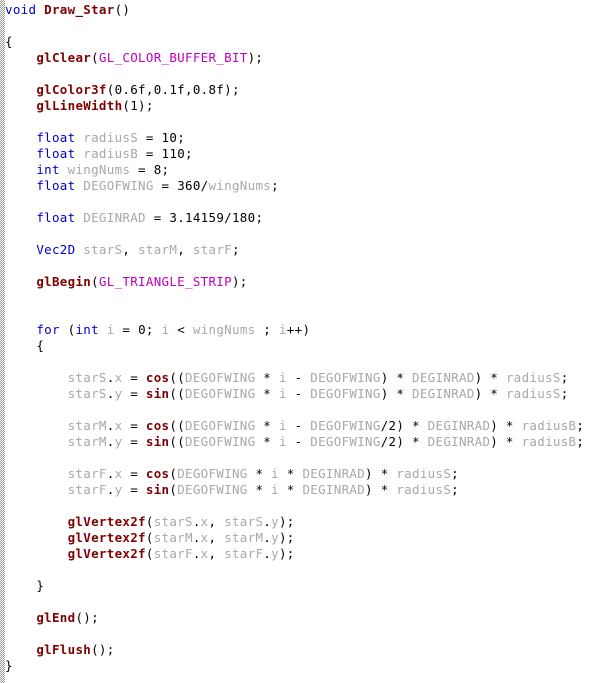 The height and width of the screenshot is (683, 602). What do you see at coordinates (303, 186) in the screenshot?
I see `code-line: float DEGOFWING = 360/wingNums;` at bounding box center [303, 186].